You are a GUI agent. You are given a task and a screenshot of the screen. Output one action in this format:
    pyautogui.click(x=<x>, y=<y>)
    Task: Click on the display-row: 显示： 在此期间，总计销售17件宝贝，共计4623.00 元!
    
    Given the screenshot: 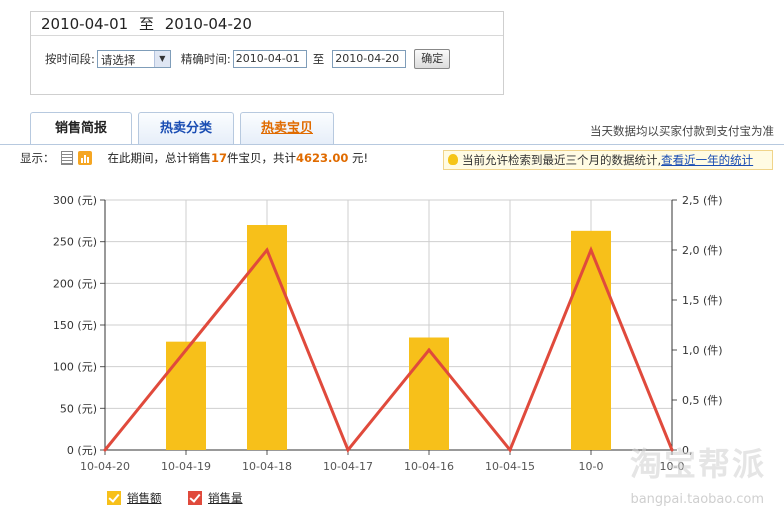 What is the action you would take?
    pyautogui.click(x=194, y=158)
    